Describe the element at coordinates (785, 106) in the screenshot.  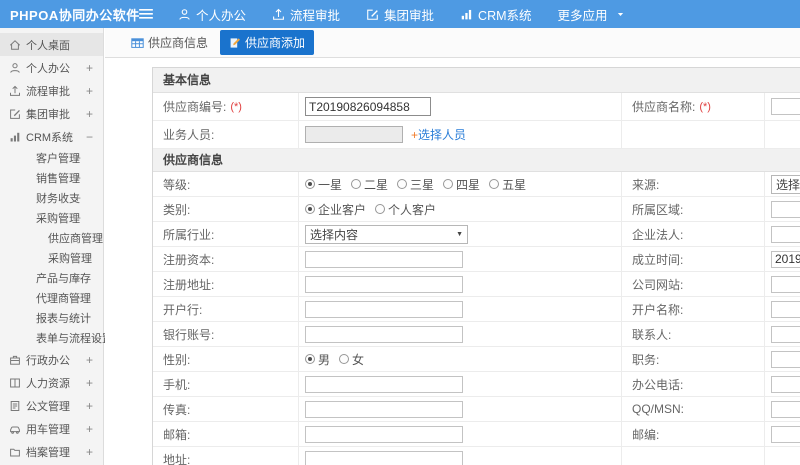
I see `supplier-name-input` at that location.